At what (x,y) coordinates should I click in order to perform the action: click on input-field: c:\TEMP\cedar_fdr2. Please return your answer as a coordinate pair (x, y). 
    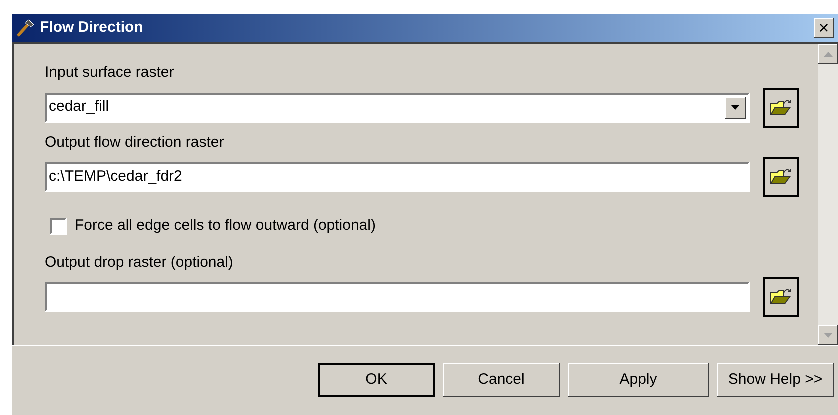
    Looking at the image, I should click on (397, 177).